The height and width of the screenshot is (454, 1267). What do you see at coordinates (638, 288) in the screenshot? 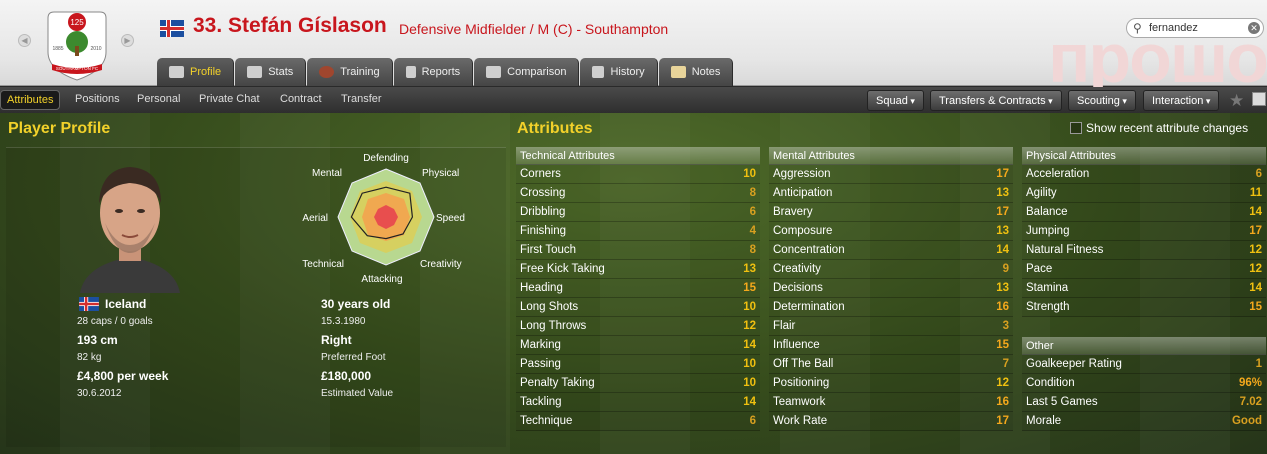
I see `attribute-row: Heading 15` at bounding box center [638, 288].